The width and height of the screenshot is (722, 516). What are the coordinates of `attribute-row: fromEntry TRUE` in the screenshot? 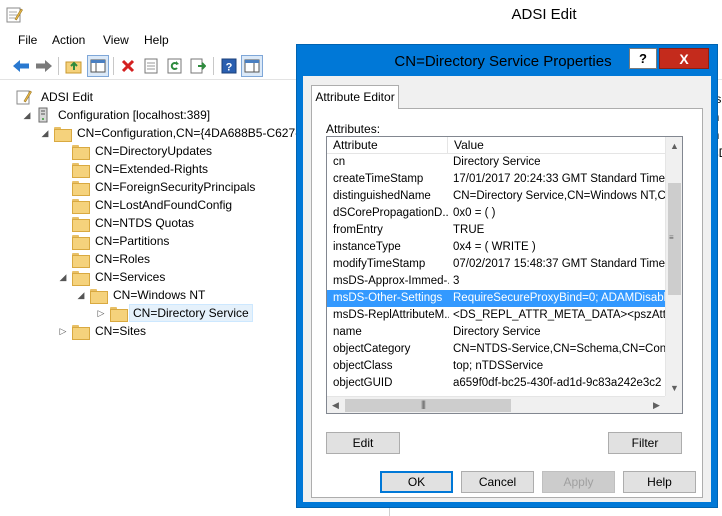 It's located at (496, 230).